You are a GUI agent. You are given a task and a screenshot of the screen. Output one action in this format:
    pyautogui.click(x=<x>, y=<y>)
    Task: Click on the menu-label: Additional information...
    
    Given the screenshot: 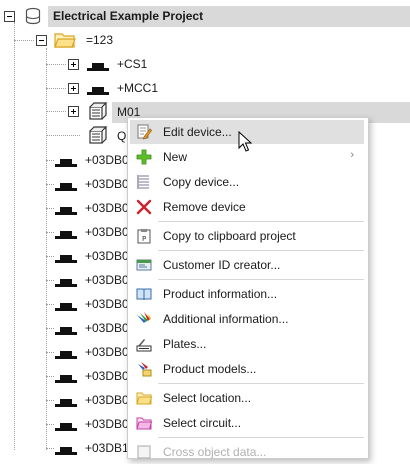 What is the action you would take?
    pyautogui.click(x=226, y=319)
    